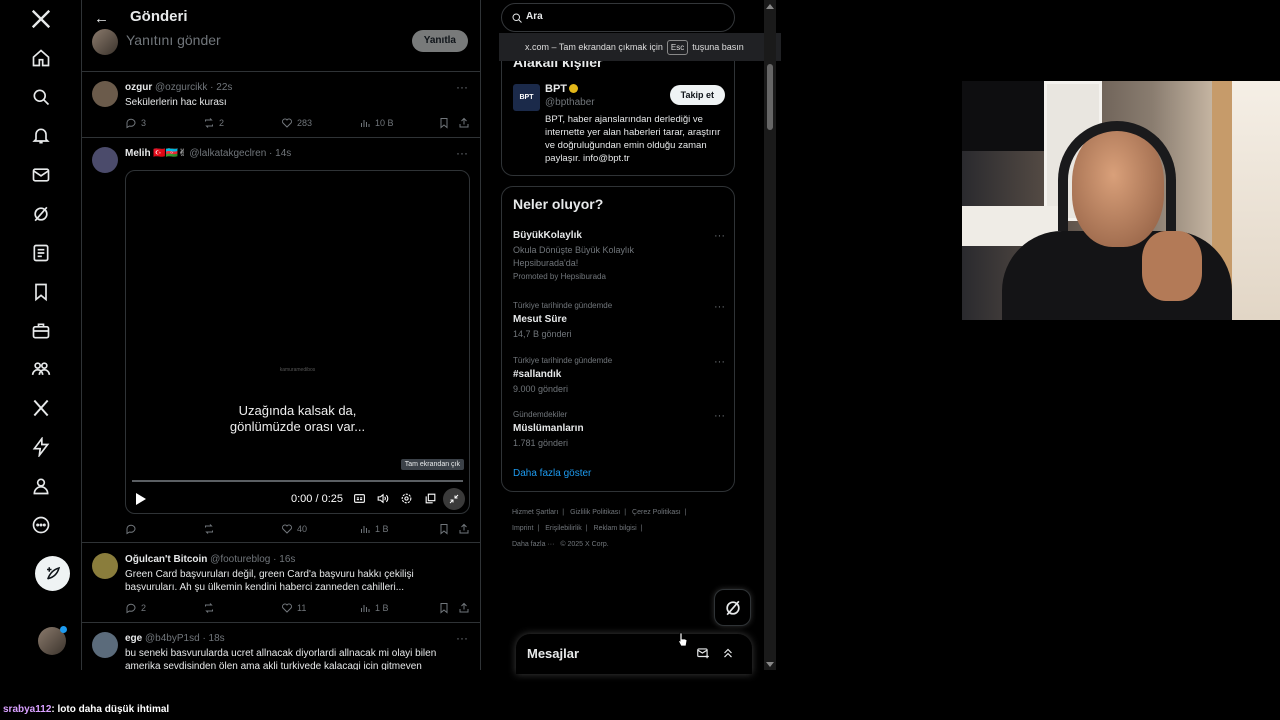  What do you see at coordinates (280, 153) in the screenshot?
I see `tweet-time: · 14s` at bounding box center [280, 153].